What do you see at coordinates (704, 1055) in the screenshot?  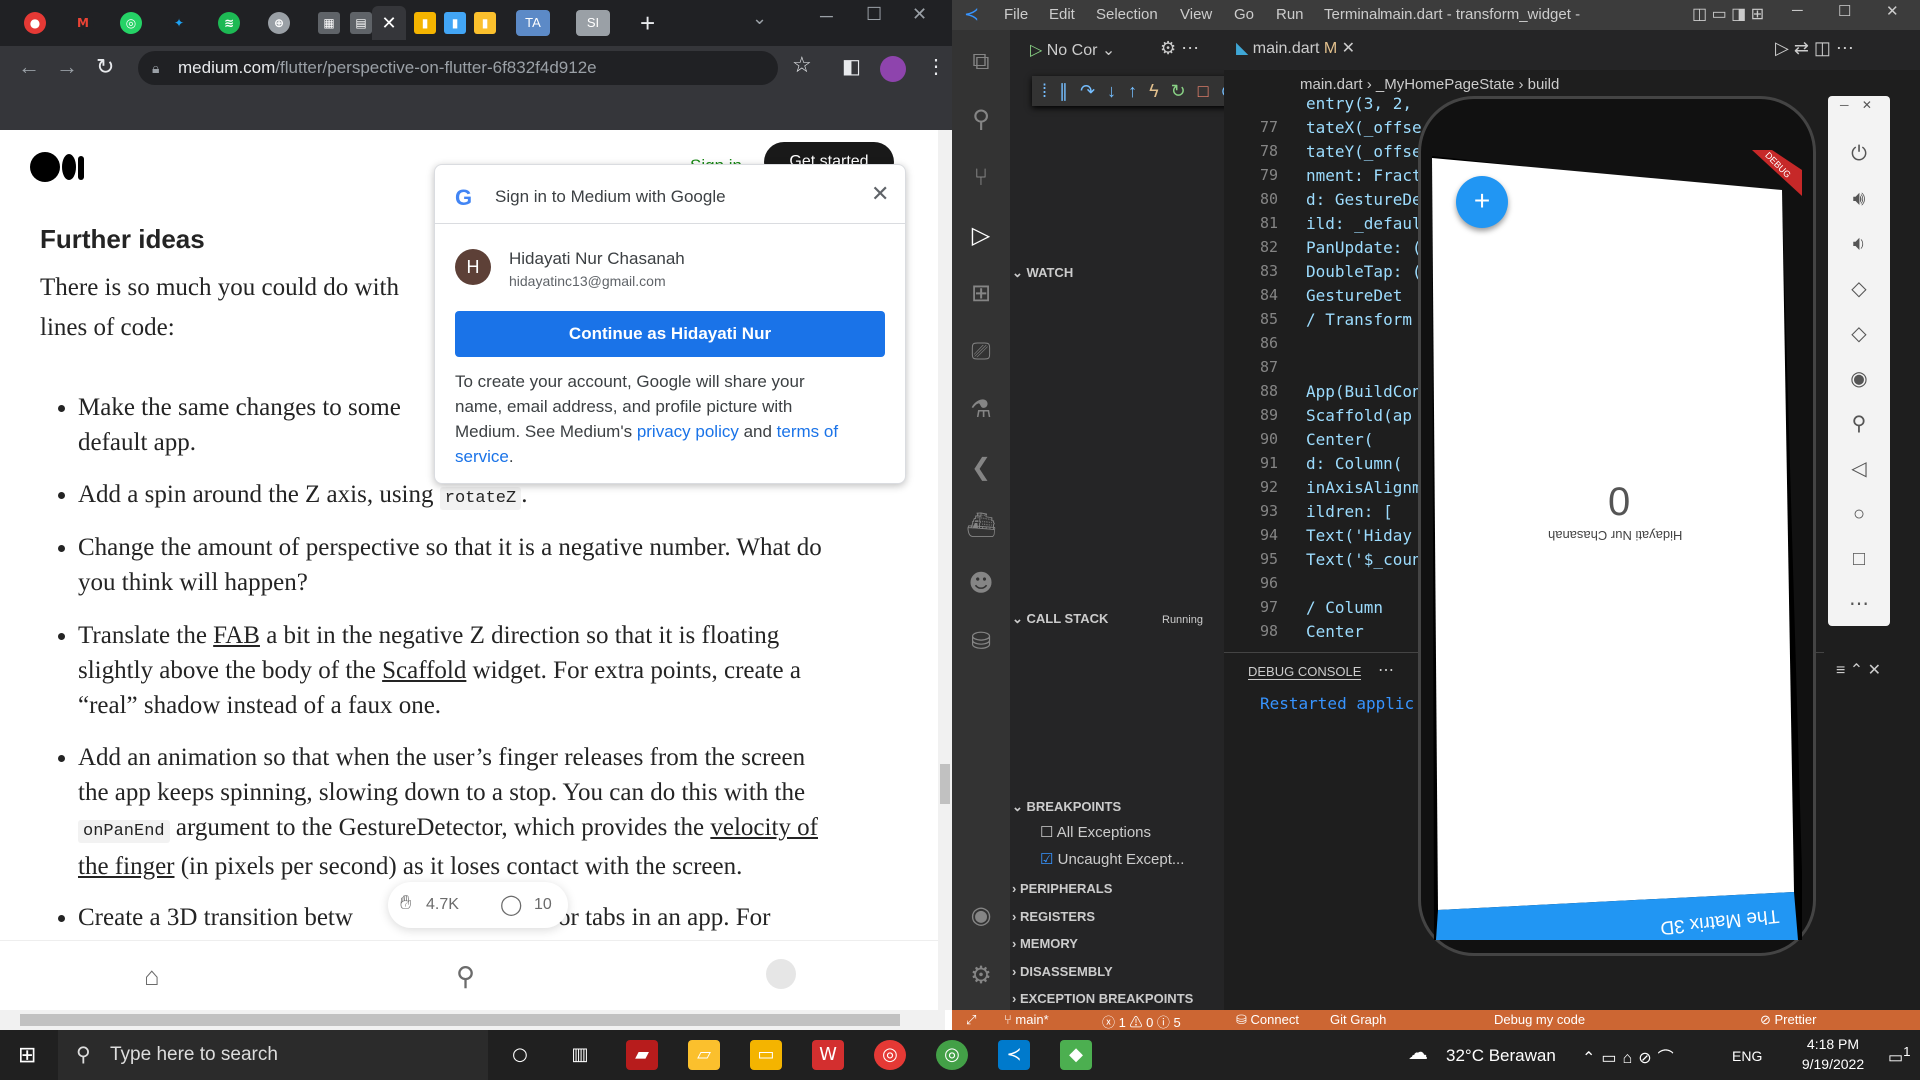 I see `sticky-notes-icon: ▱` at bounding box center [704, 1055].